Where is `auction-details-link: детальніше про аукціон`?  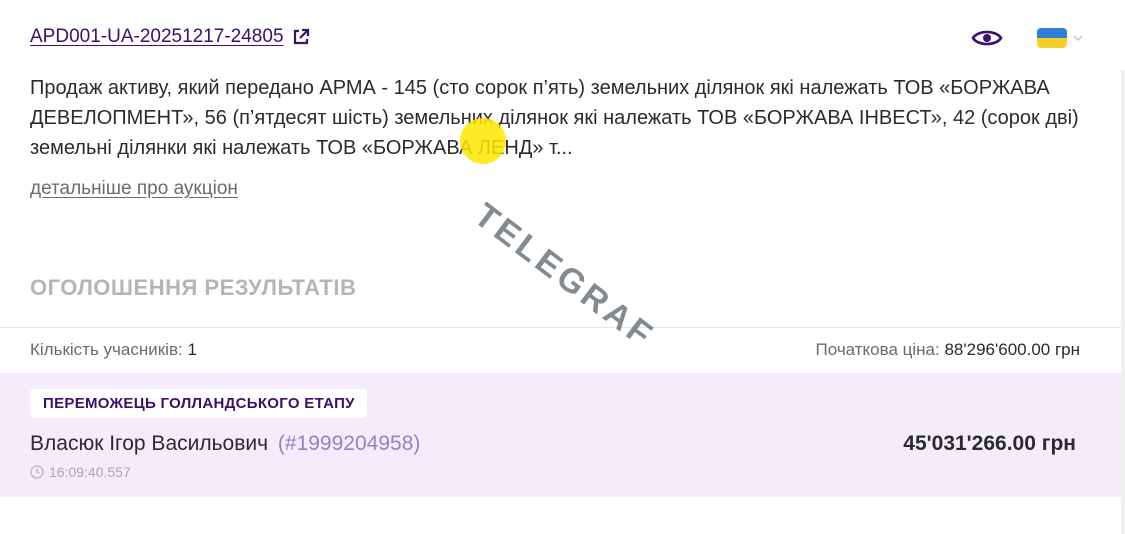
auction-details-link: детальніше про аукціон is located at coordinates (134, 189).